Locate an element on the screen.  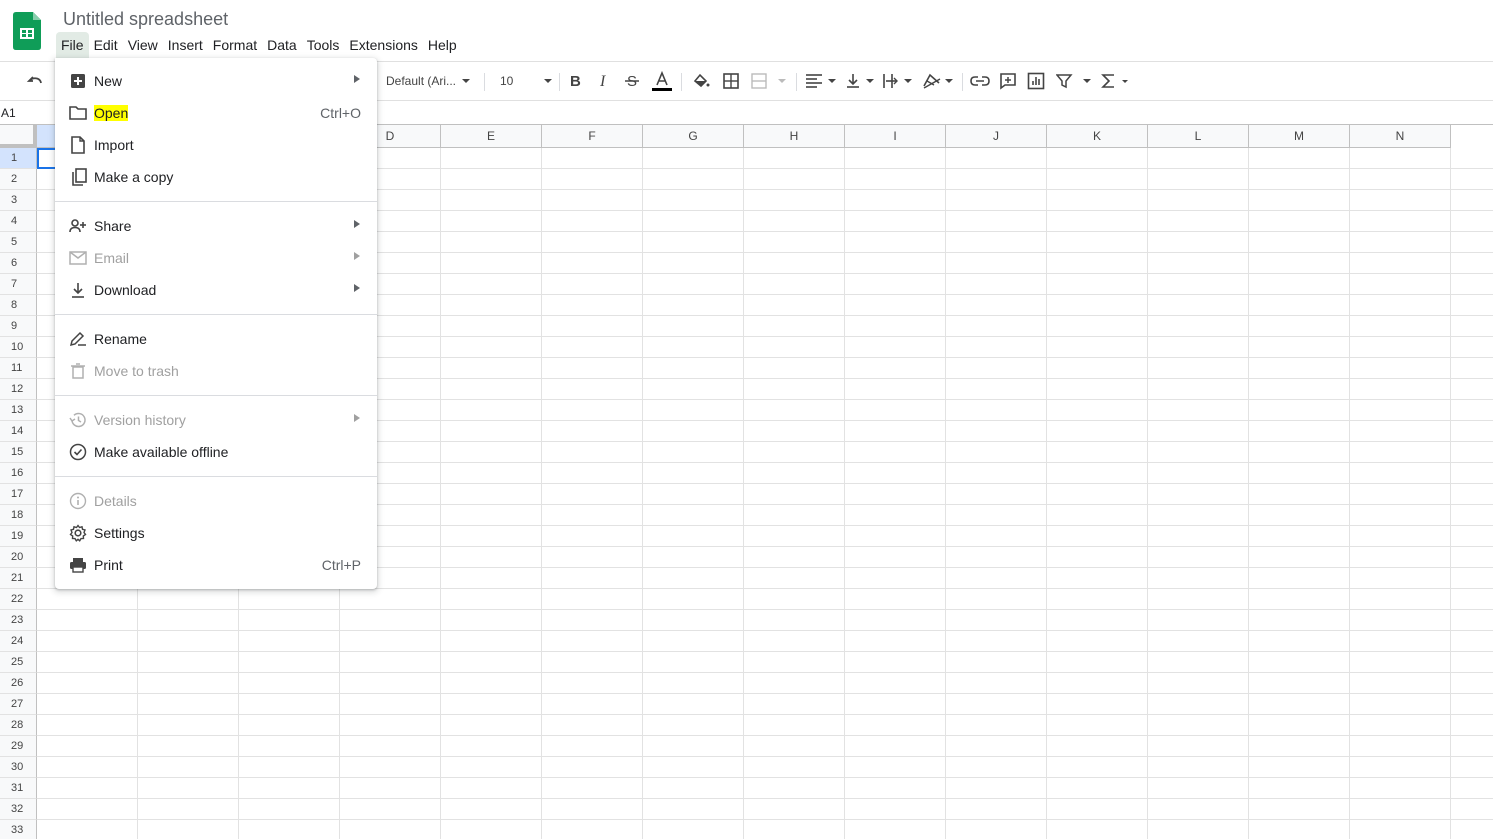
menu-data: Data is located at coordinates (282, 45).